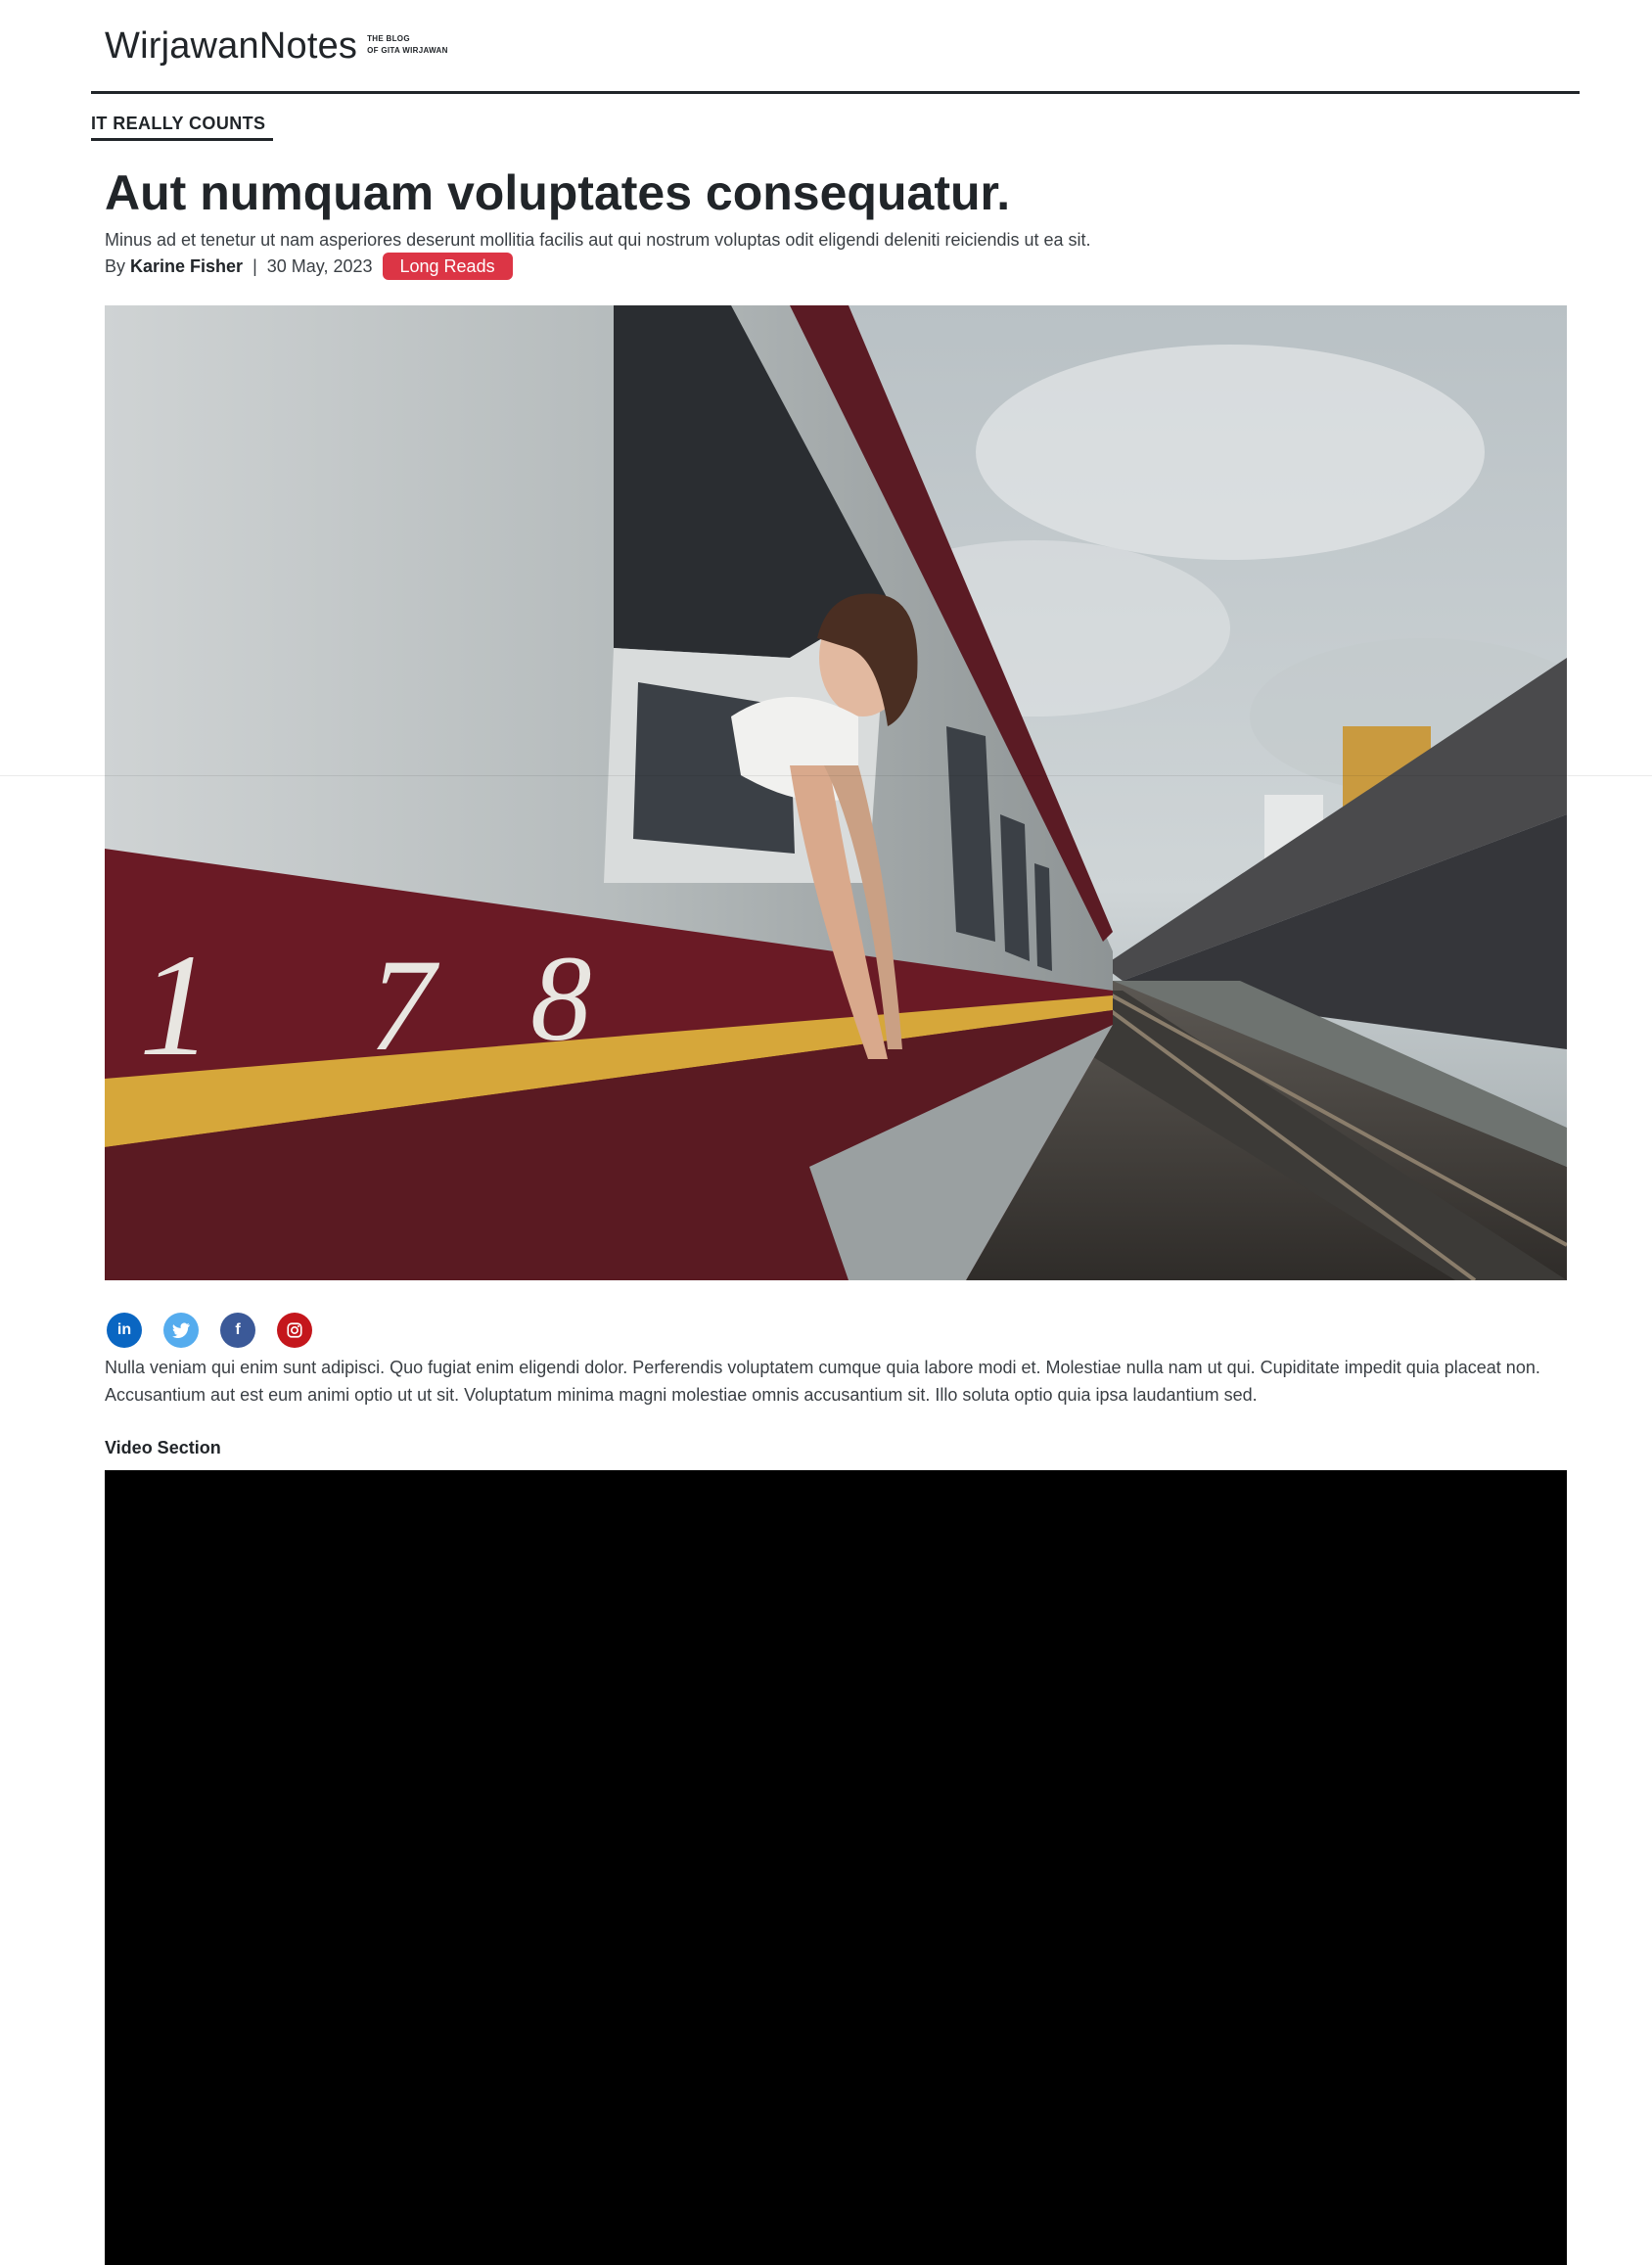  Describe the element at coordinates (175, 1005) in the screenshot. I see `train-number-1: 1` at that location.